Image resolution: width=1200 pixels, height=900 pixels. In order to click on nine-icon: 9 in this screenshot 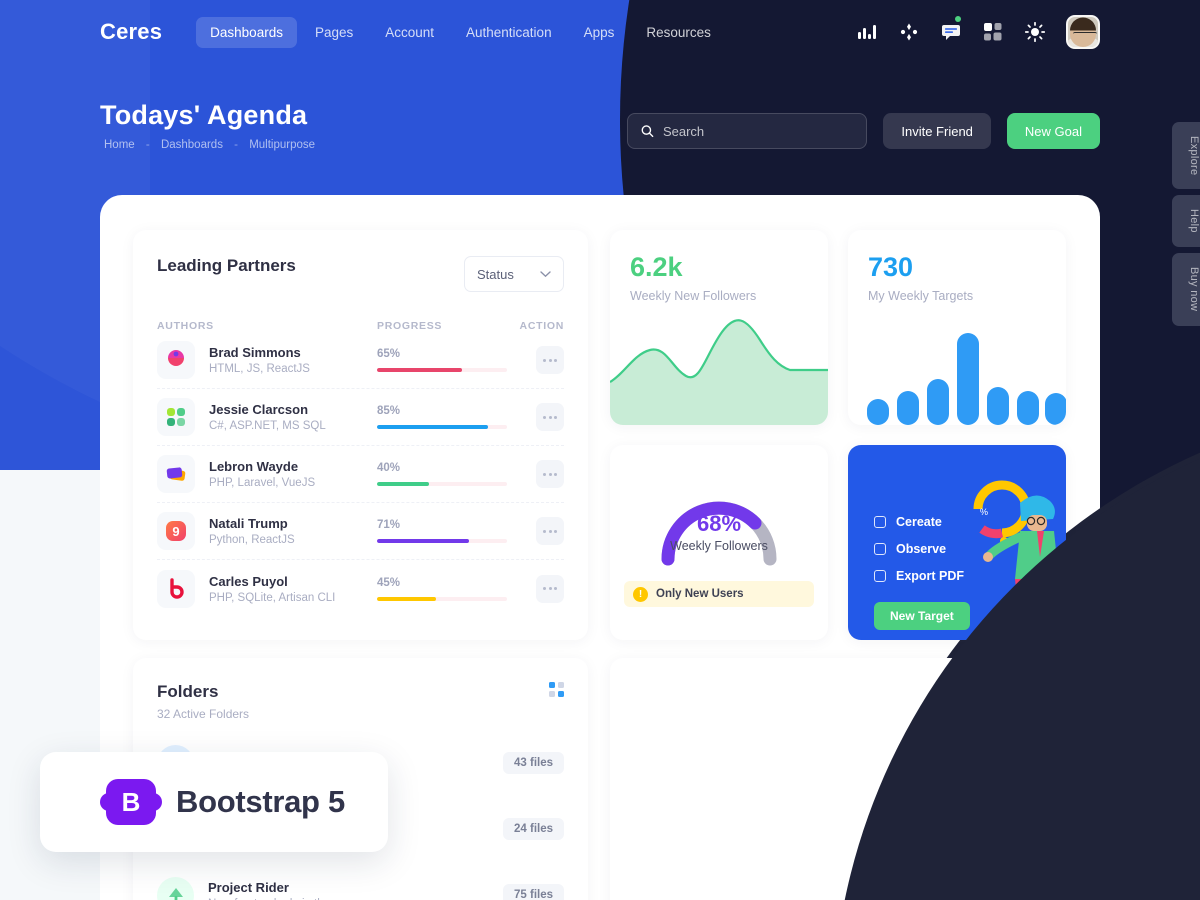, I will do `click(176, 531)`.